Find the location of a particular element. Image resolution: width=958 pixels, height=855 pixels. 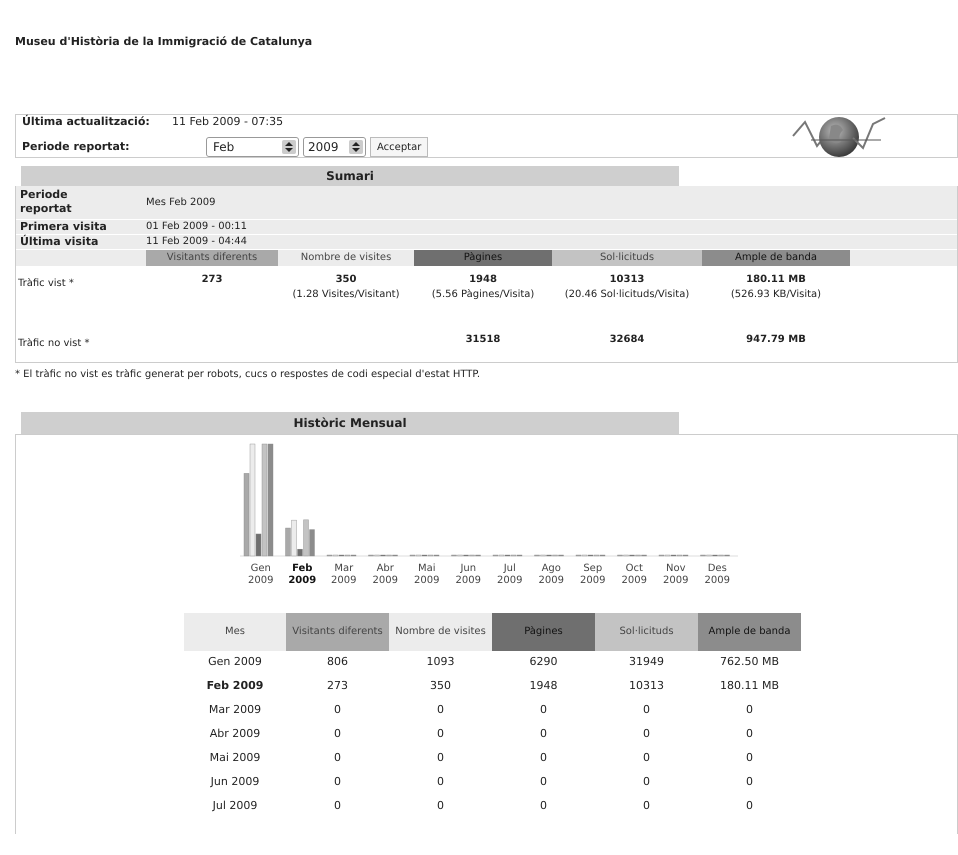

month-label: Des is located at coordinates (717, 568).